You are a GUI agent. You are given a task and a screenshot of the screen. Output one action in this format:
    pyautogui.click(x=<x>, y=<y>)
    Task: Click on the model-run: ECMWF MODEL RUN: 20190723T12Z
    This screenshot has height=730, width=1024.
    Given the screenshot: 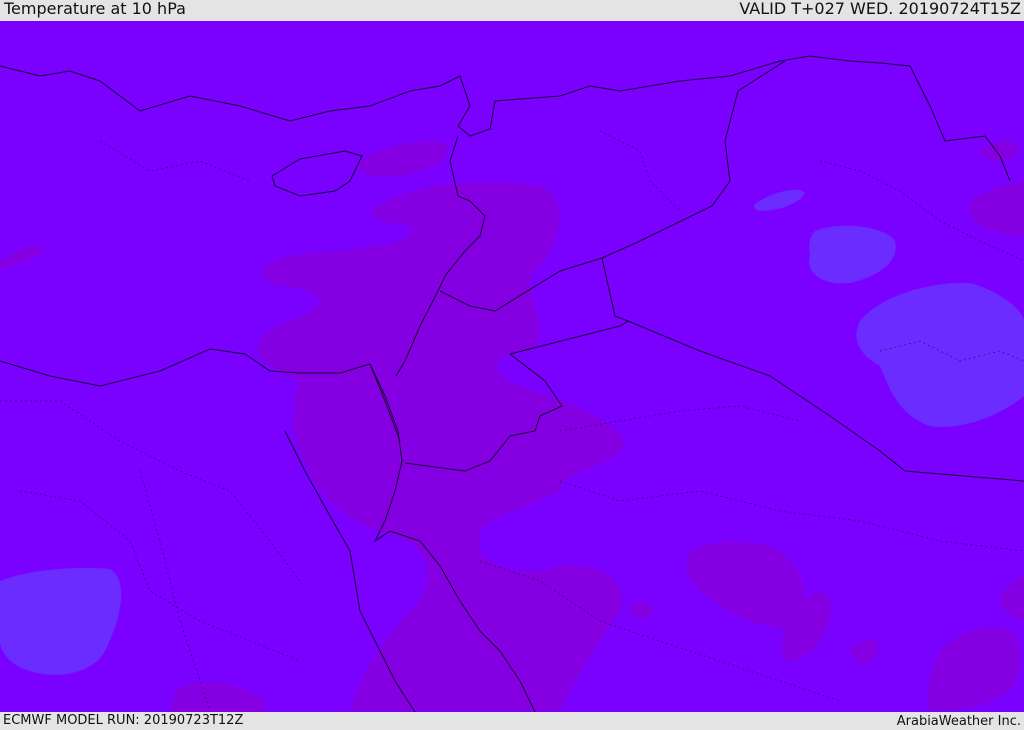 What is the action you would take?
    pyautogui.click(x=123, y=720)
    